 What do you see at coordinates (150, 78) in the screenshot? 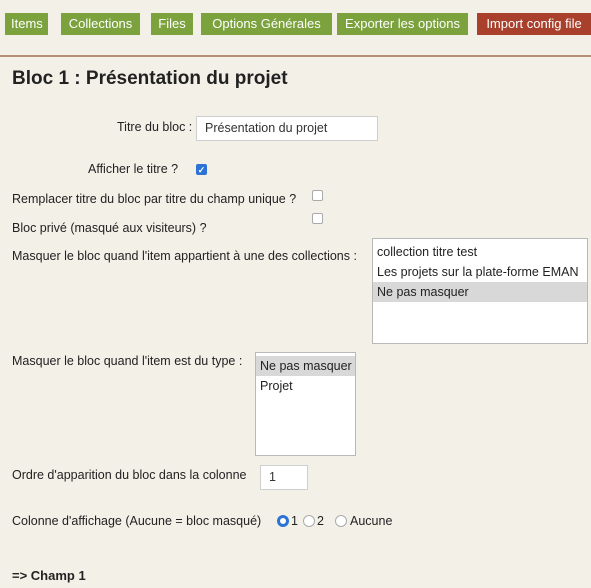
I see `page-title: Bloc 1 : Présentation du projet` at bounding box center [150, 78].